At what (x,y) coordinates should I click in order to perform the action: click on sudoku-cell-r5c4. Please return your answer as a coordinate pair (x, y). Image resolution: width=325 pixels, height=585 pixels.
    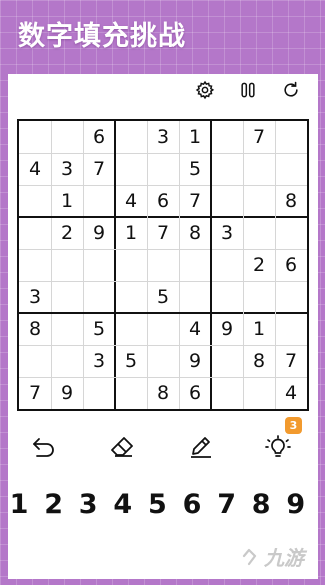
    Looking at the image, I should click on (131, 265).